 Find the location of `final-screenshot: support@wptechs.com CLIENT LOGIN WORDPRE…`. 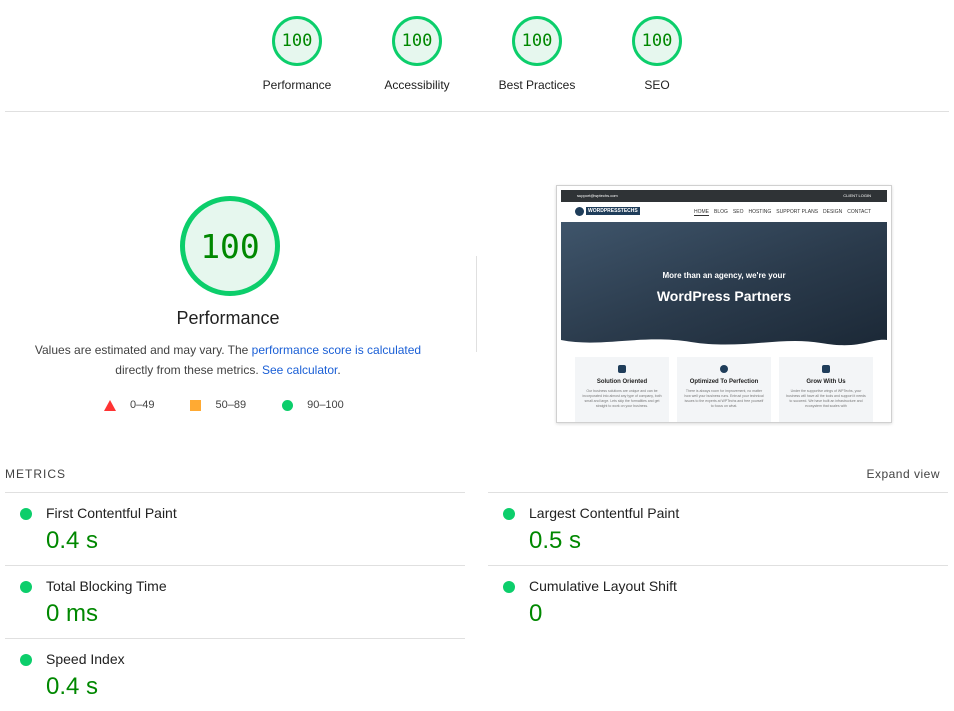

final-screenshot: support@wptechs.com CLIENT LOGIN WORDPRE… is located at coordinates (724, 304).